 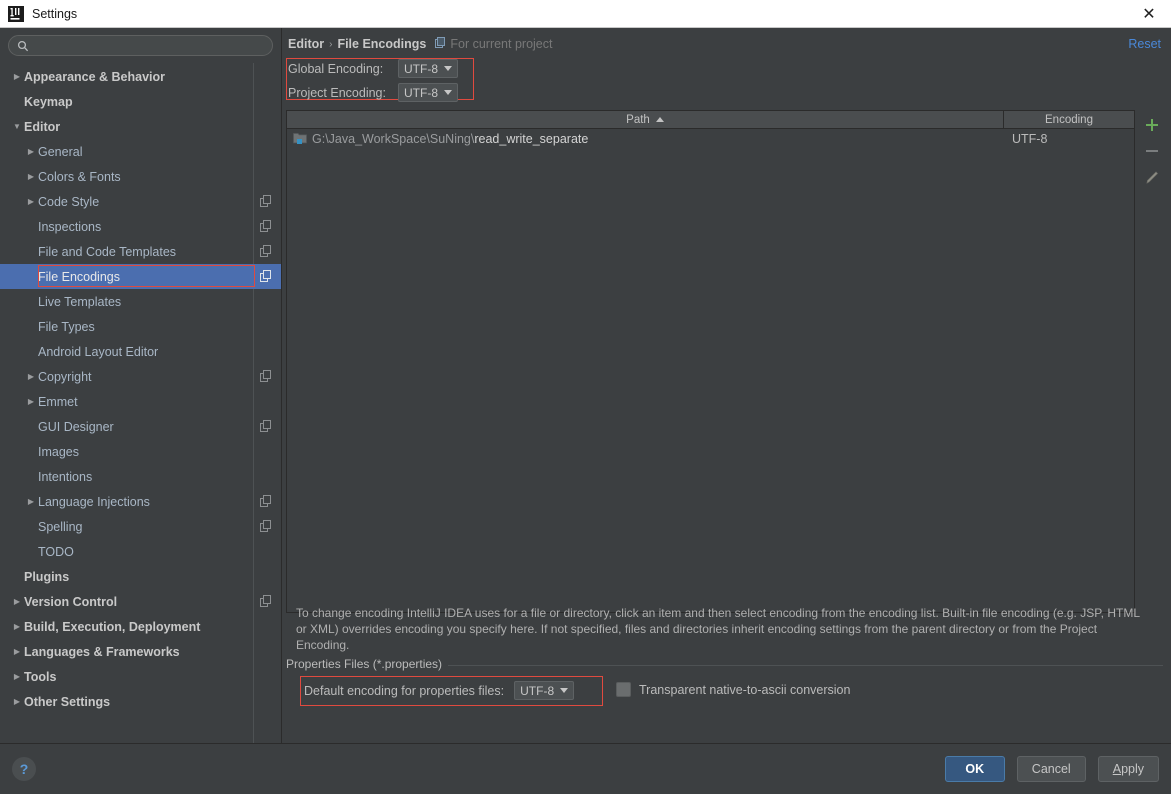 I want to click on column-header-encoding: Encoding, so click(x=1069, y=119).